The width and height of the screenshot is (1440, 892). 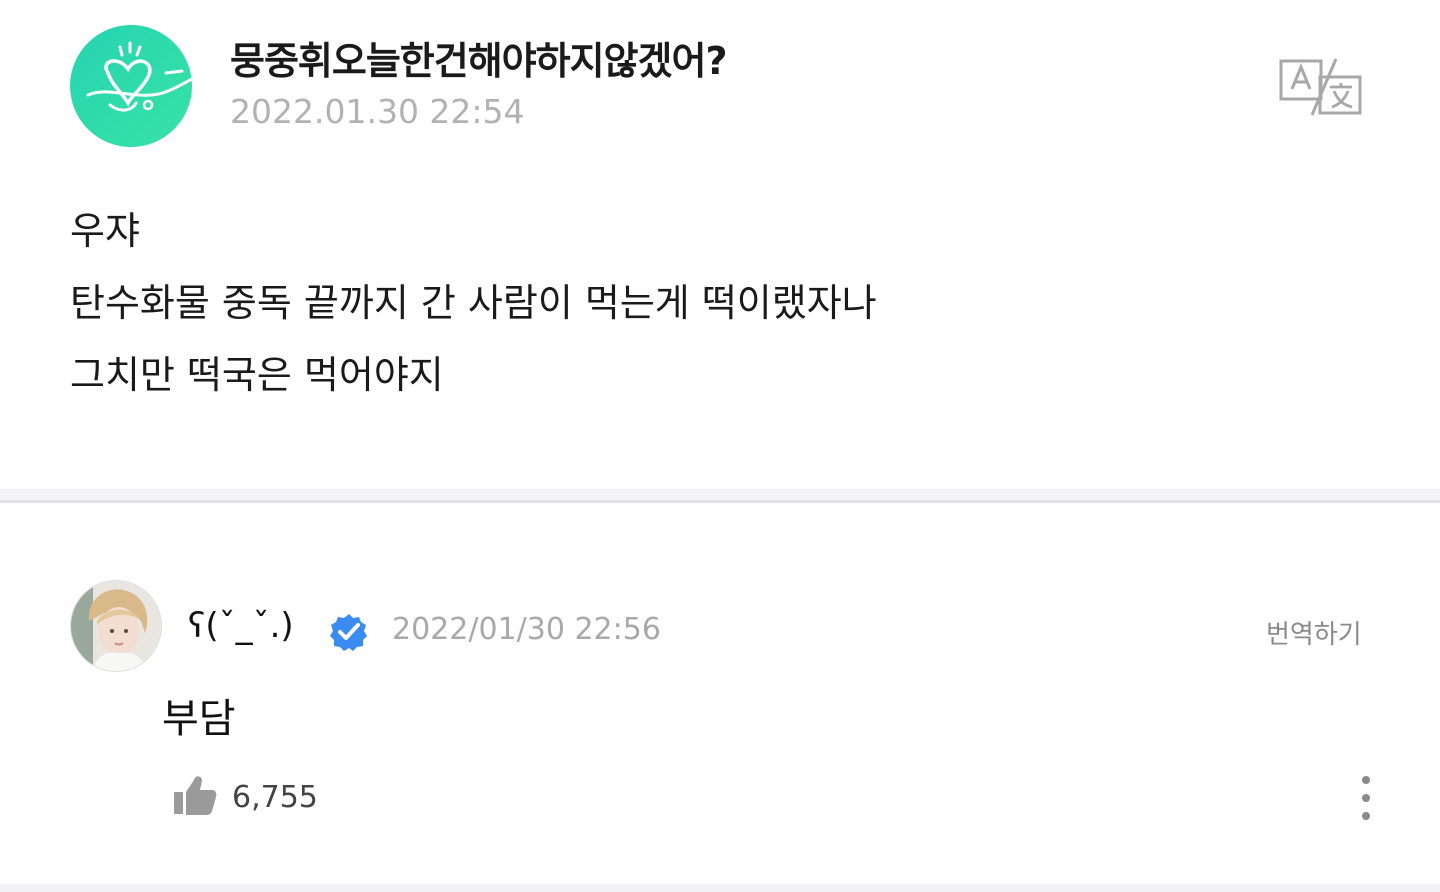 What do you see at coordinates (105, 231) in the screenshot?
I see `post-body-line: 우쟈` at bounding box center [105, 231].